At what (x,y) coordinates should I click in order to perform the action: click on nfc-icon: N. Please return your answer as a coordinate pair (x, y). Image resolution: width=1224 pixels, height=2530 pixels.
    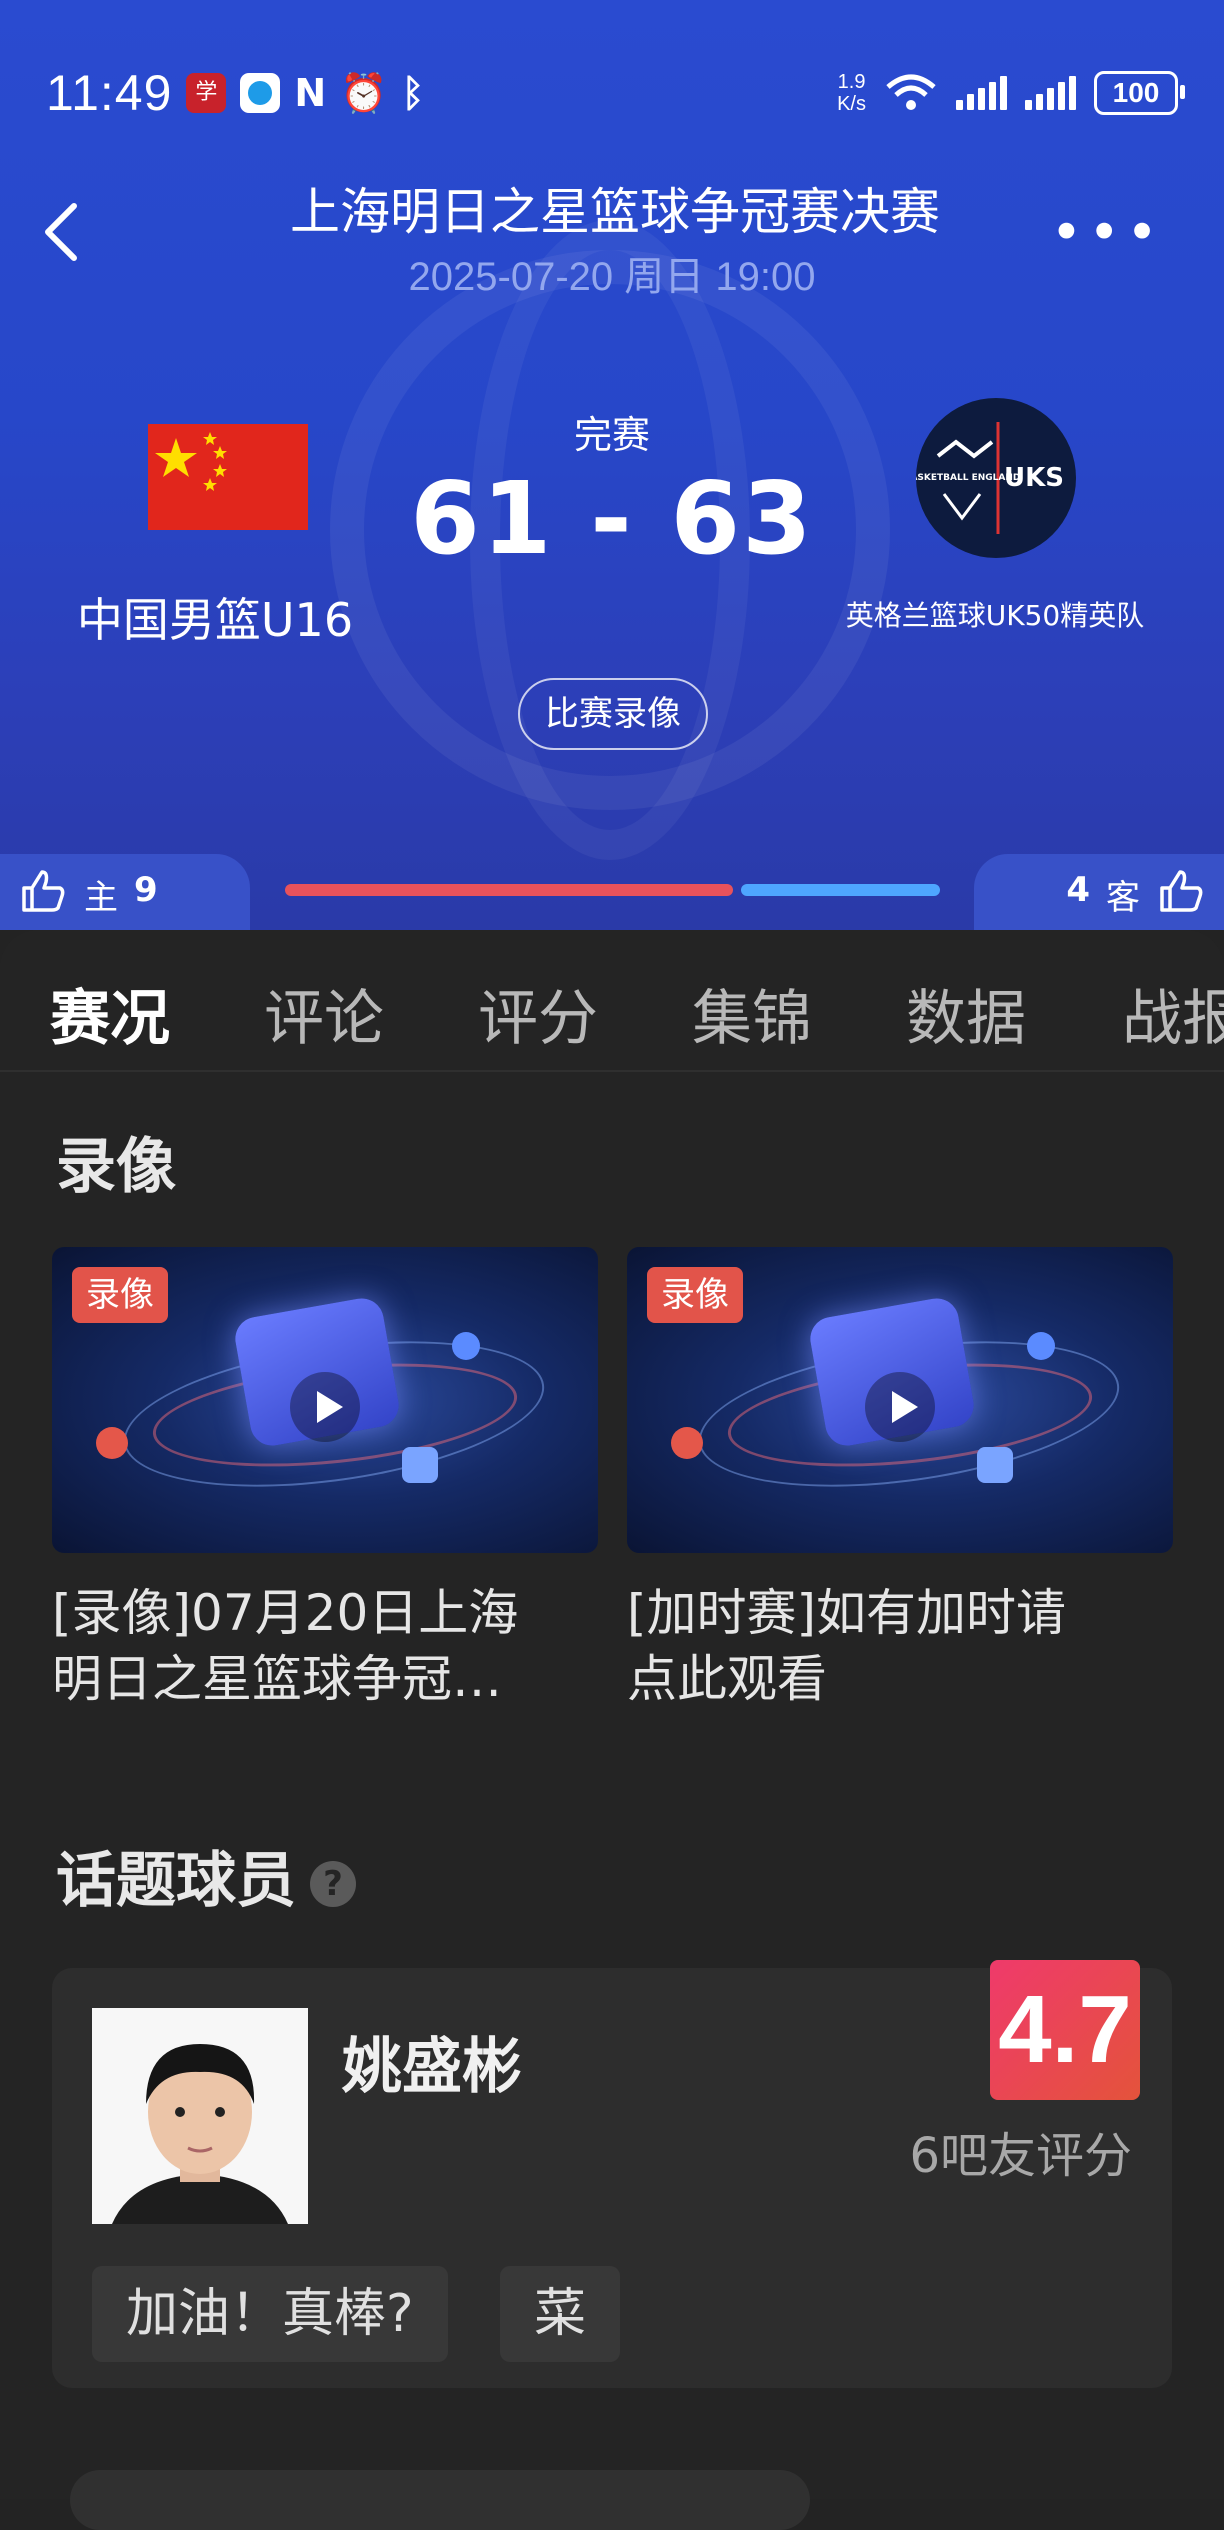
    Looking at the image, I should click on (310, 93).